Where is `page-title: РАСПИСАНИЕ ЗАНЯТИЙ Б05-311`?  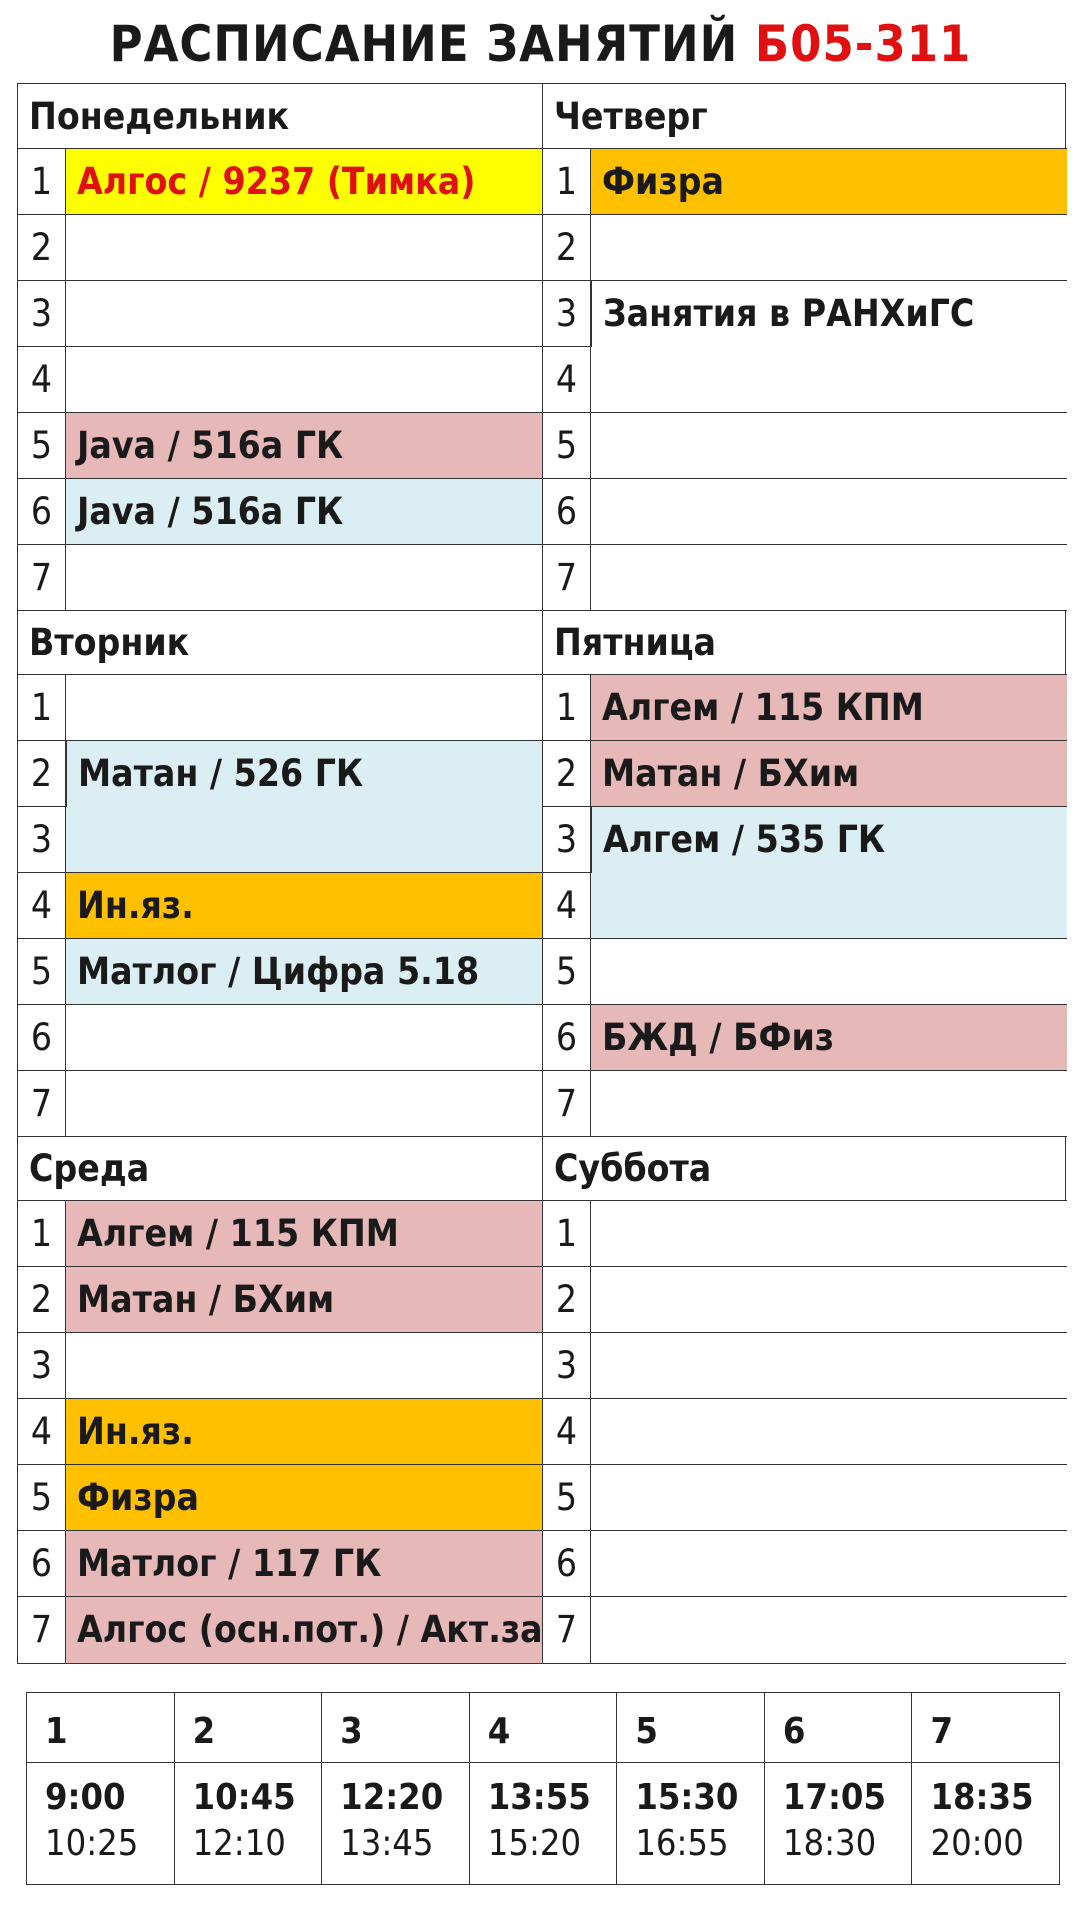
page-title: РАСПИСАНИЕ ЗАНЯТИЙ Б05-311 is located at coordinates (540, 44).